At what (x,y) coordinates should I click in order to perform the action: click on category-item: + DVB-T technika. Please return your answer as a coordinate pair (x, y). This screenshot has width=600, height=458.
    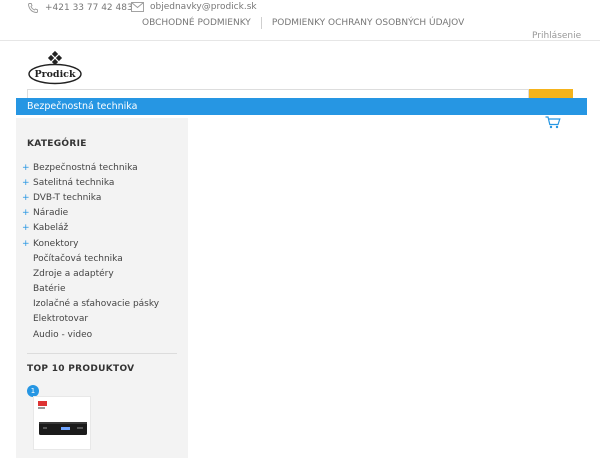
    Looking at the image, I should click on (90, 197).